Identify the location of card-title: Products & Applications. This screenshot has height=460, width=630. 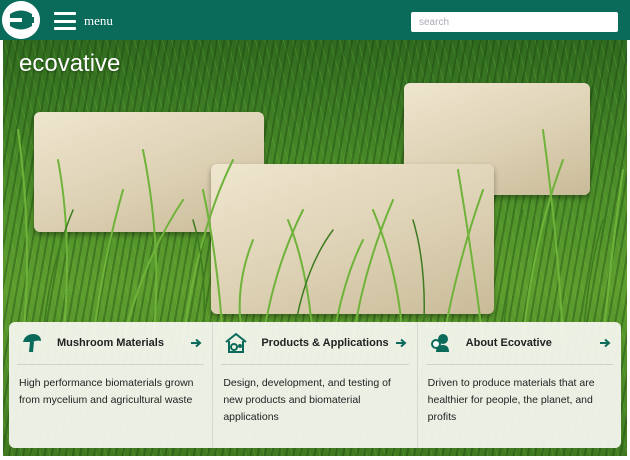
(325, 343).